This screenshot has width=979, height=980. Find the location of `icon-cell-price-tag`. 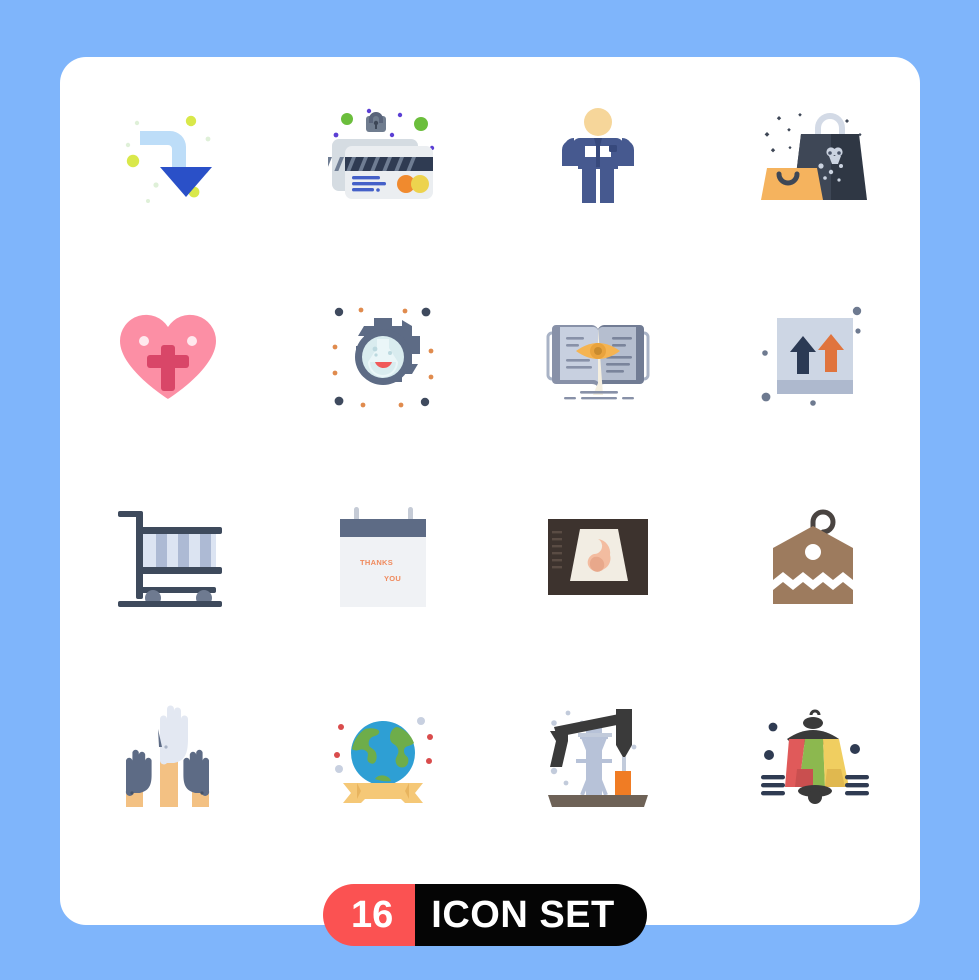

icon-cell-price-tag is located at coordinates (812, 557).